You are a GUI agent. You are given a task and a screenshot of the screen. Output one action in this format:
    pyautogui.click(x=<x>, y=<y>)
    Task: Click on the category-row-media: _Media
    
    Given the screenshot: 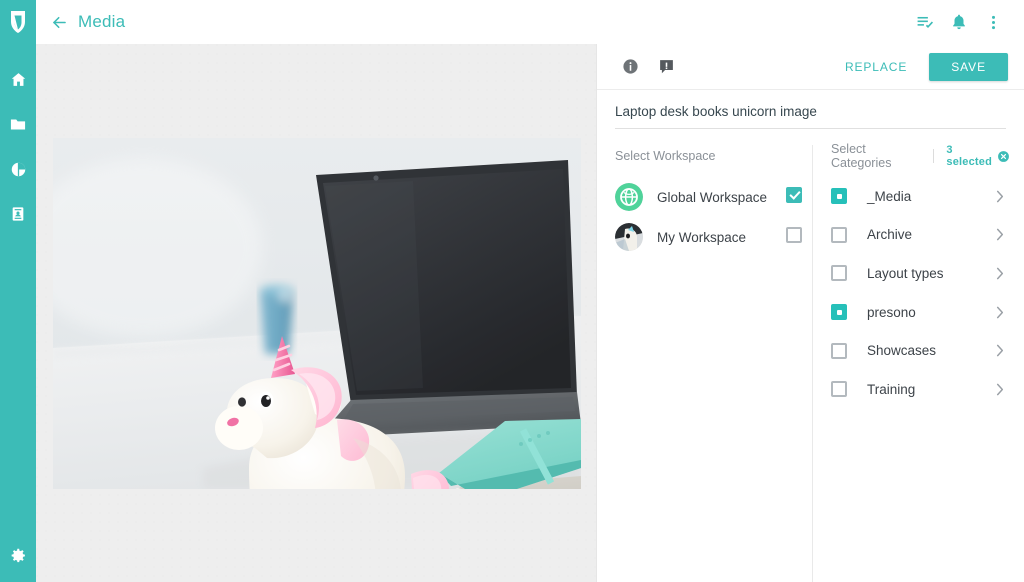 What is the action you would take?
    pyautogui.click(x=920, y=196)
    